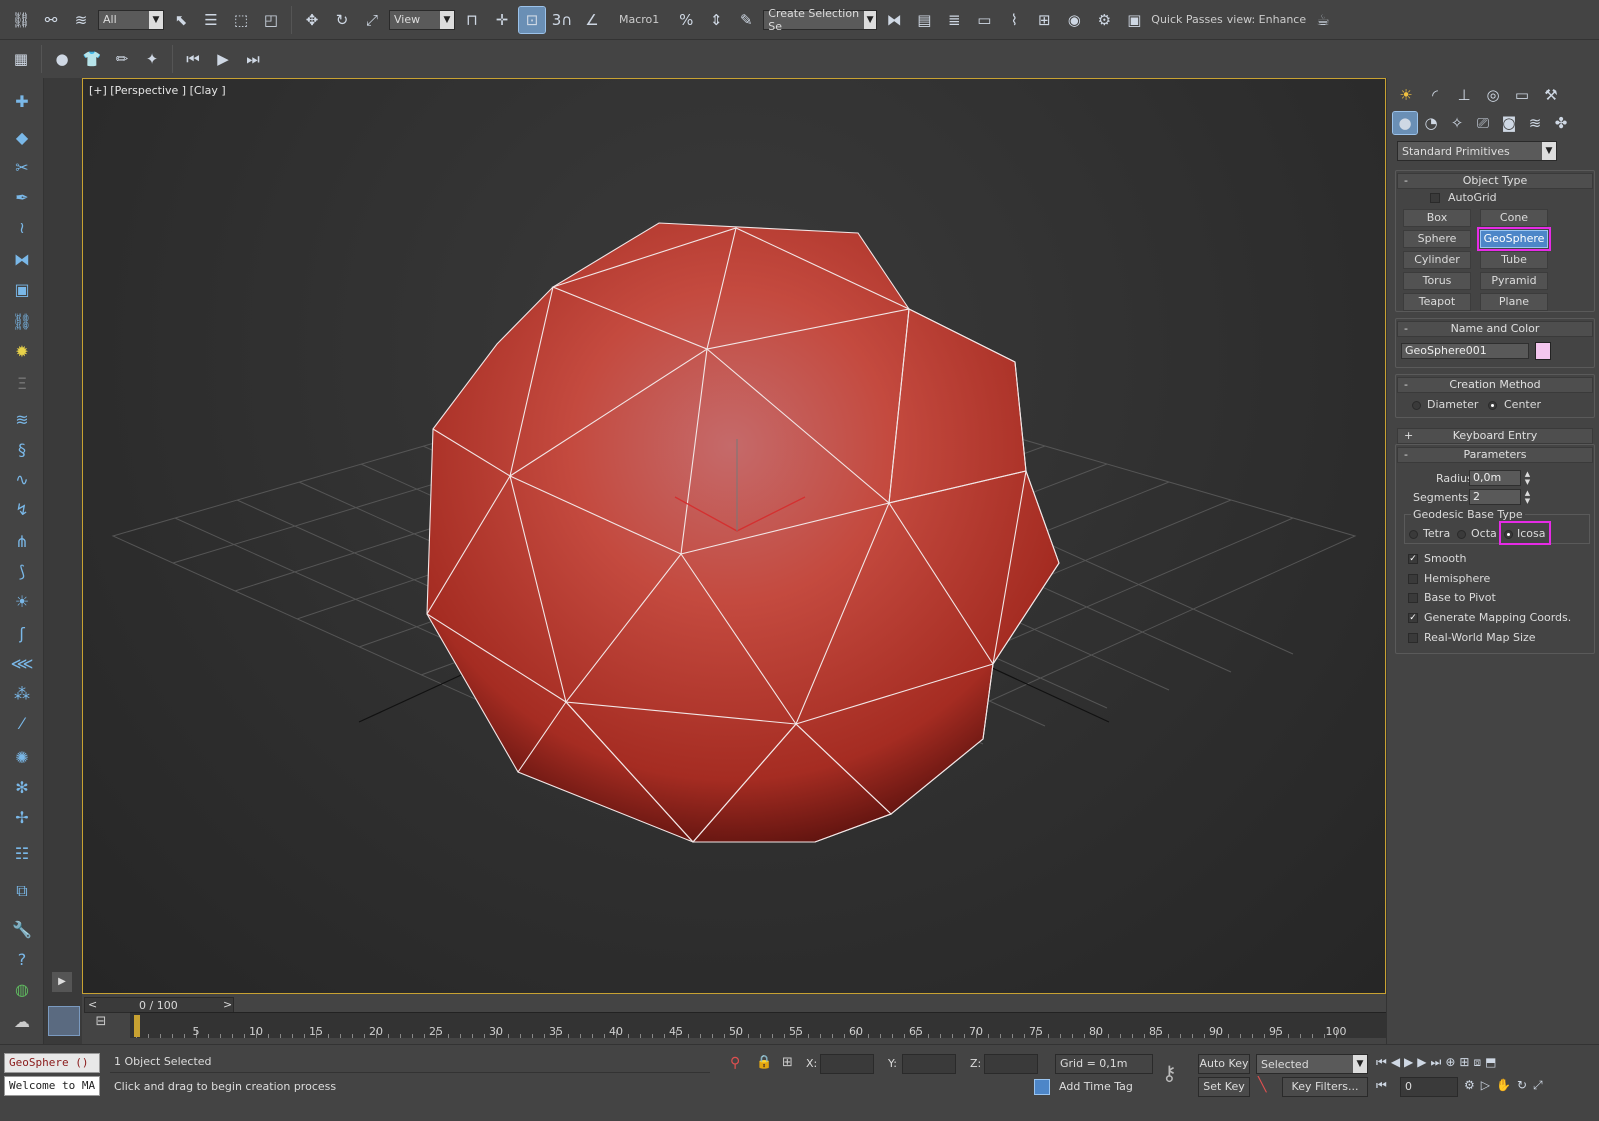  Describe the element at coordinates (1323, 20) in the screenshot. I see `teapot-render-icon: ☕` at that location.